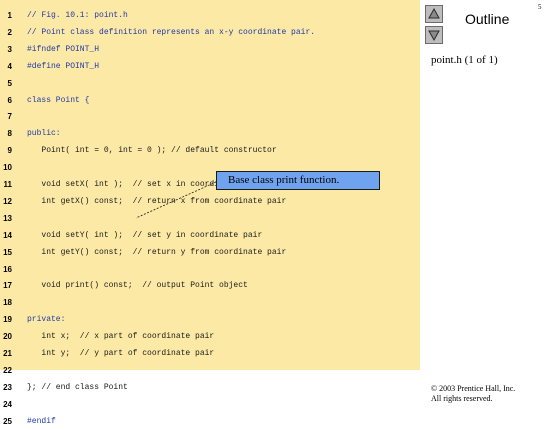  Describe the element at coordinates (7, 421) in the screenshot. I see `line-number: 25` at that location.